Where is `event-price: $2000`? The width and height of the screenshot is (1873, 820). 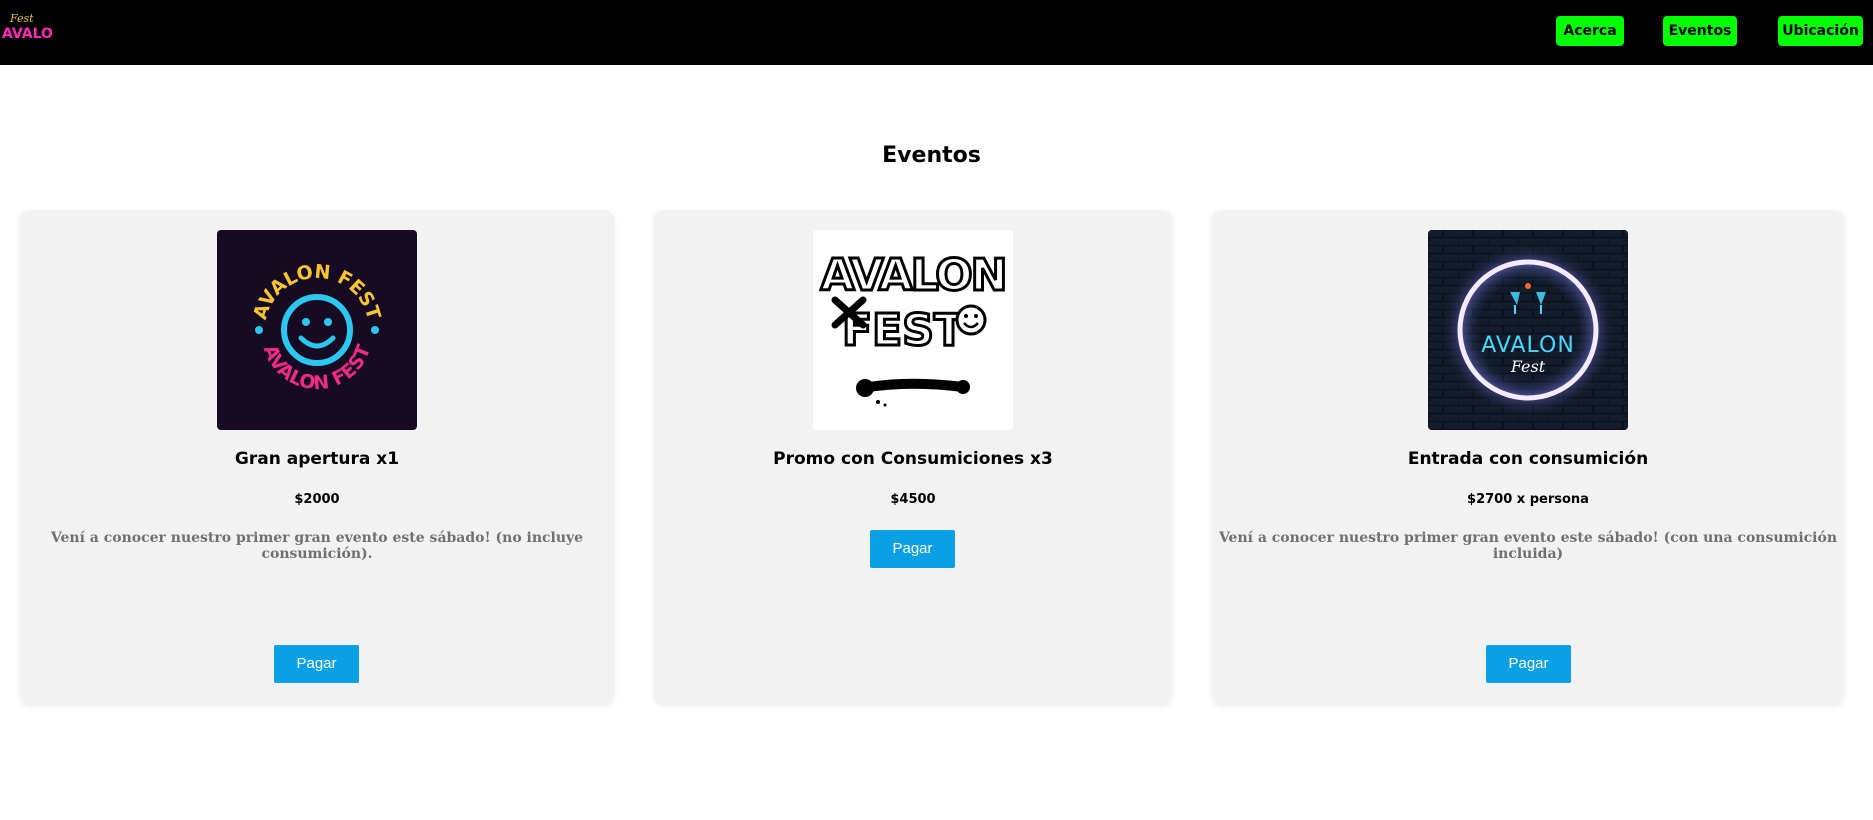 event-price: $2000 is located at coordinates (317, 499).